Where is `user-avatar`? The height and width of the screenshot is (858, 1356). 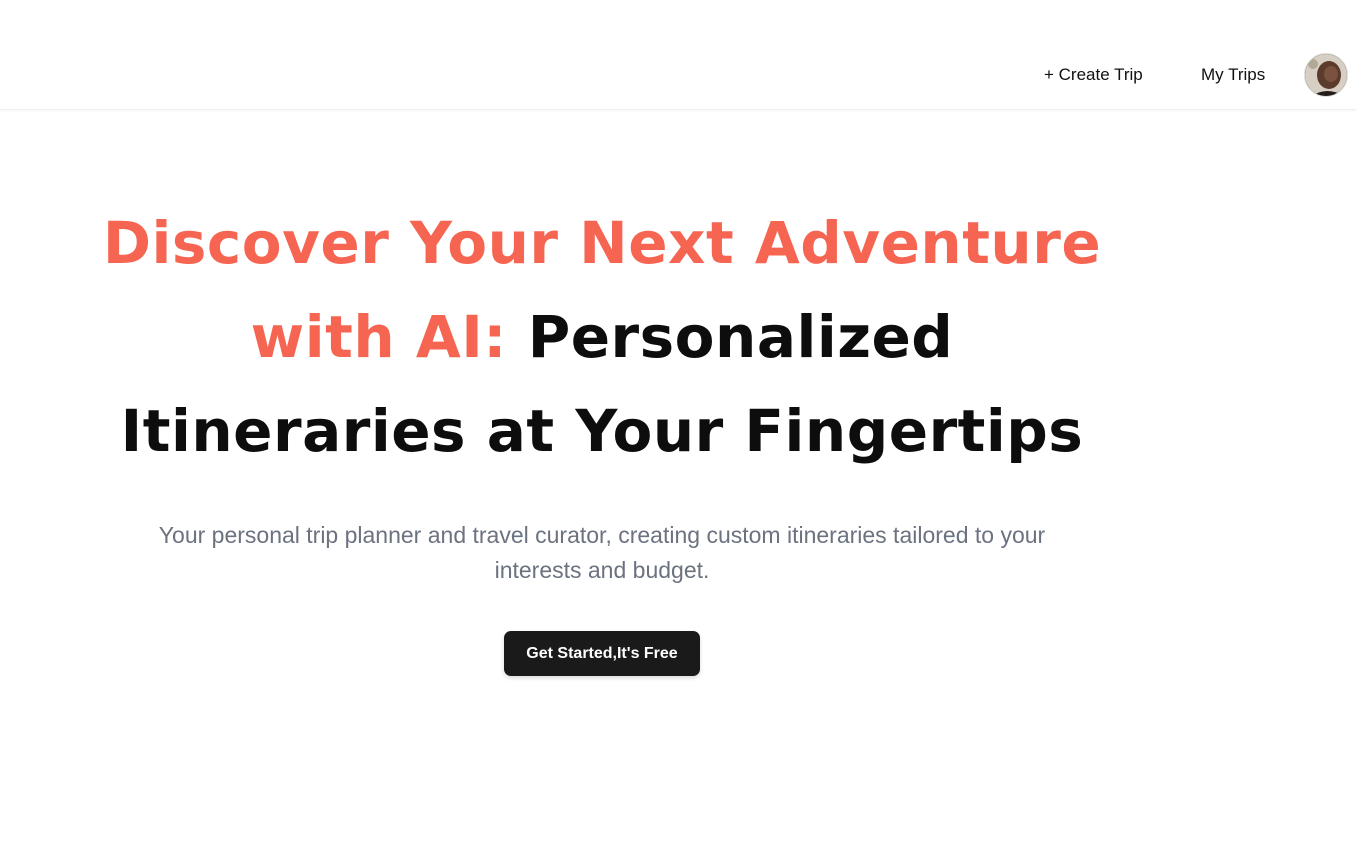 user-avatar is located at coordinates (1326, 75).